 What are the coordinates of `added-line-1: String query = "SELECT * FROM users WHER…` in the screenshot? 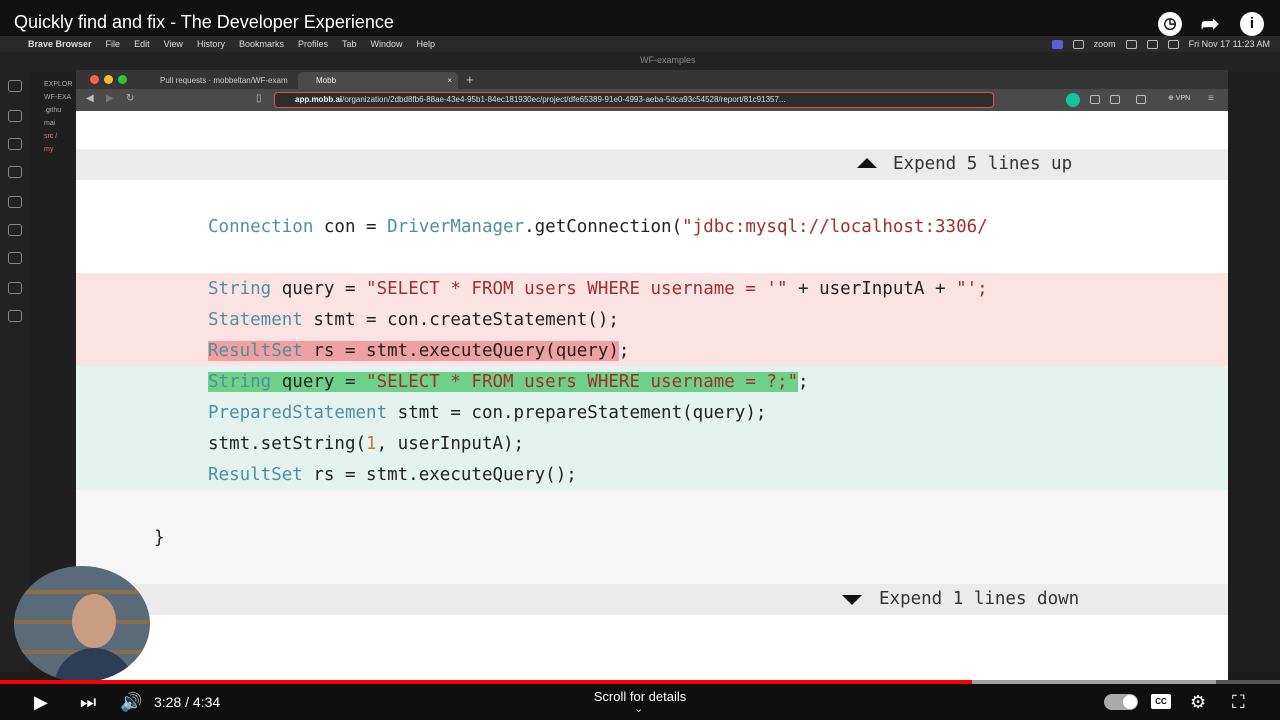 It's located at (508, 382).